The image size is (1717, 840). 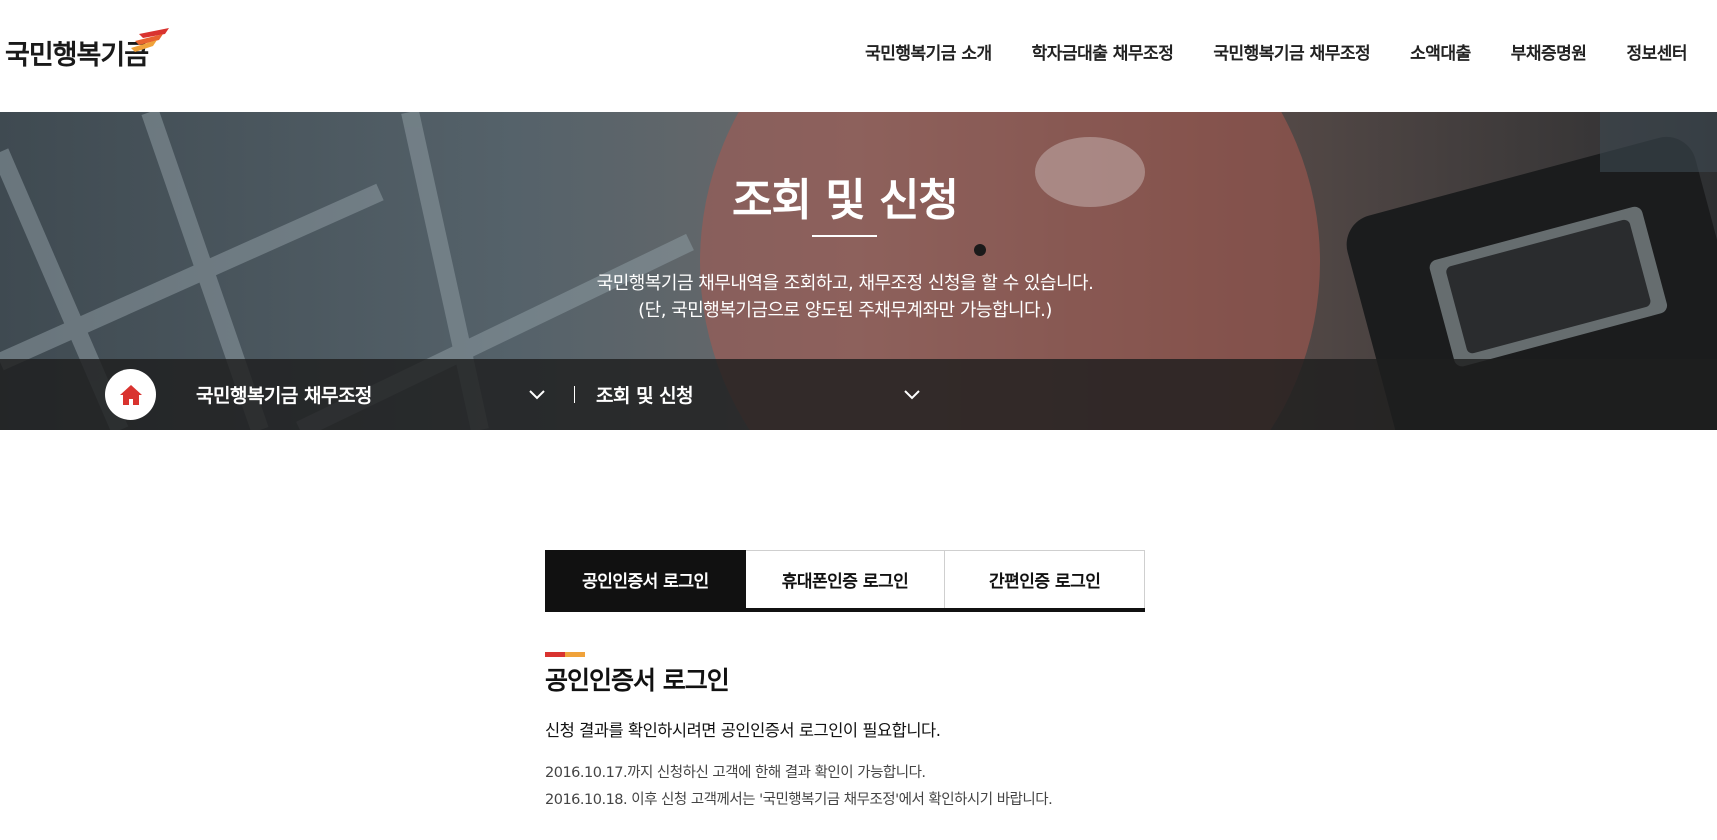 I want to click on page-description-line-2: (단, 국민행복기금으로 양도된 주채무계좌만 가능합니다.), so click(x=845, y=310).